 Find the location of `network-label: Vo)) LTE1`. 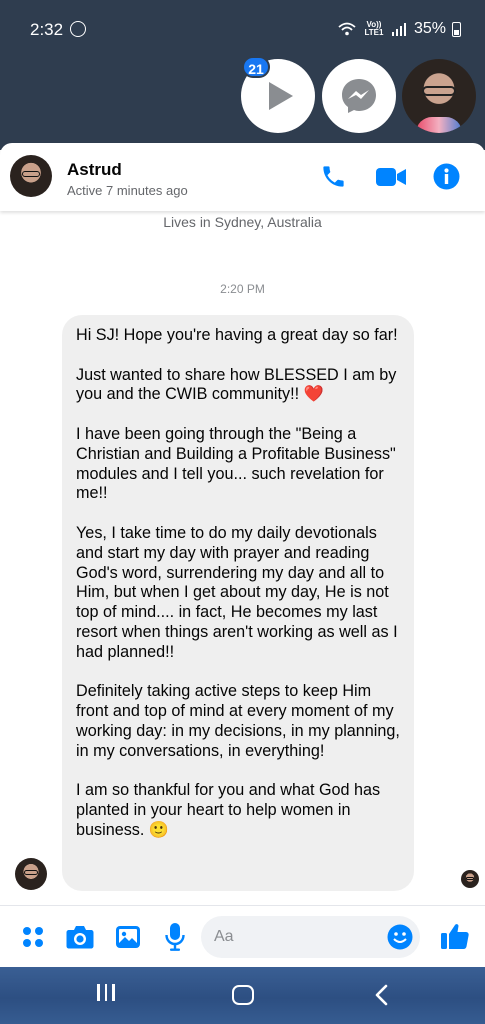

network-label: Vo)) LTE1 is located at coordinates (374, 28).